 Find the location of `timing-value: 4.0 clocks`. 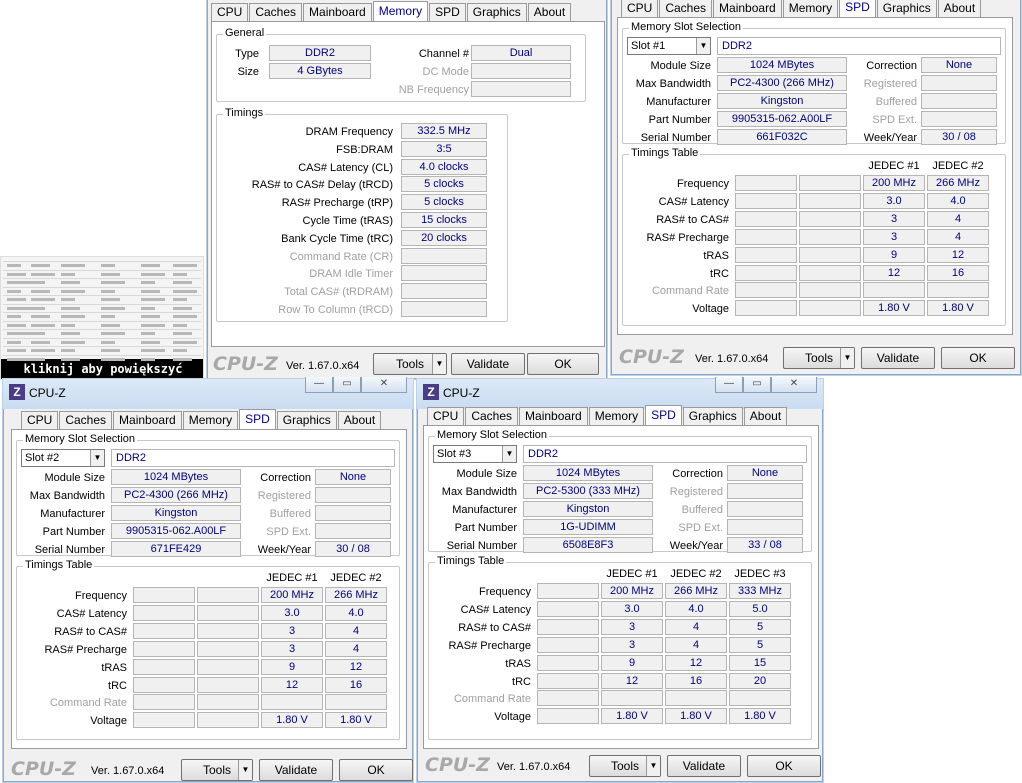

timing-value: 4.0 clocks is located at coordinates (444, 166).